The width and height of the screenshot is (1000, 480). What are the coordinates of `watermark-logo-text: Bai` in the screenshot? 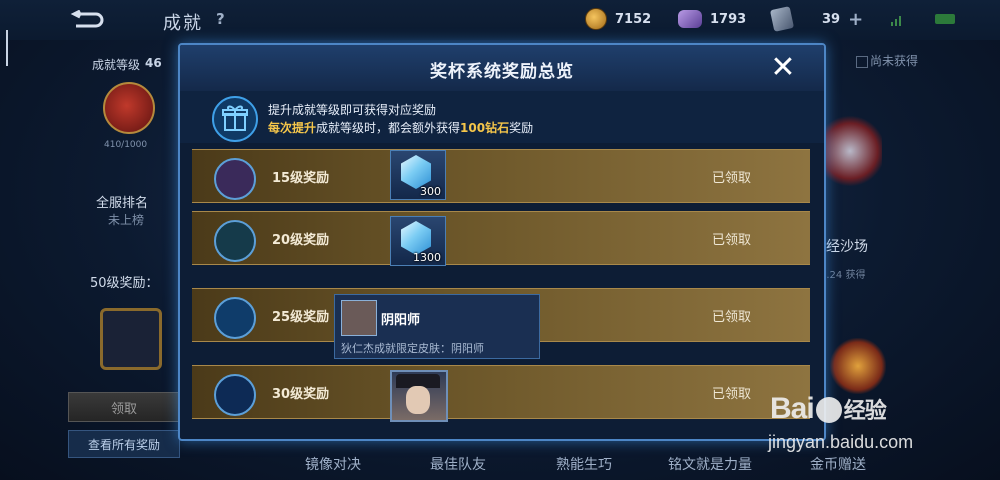 It's located at (792, 408).